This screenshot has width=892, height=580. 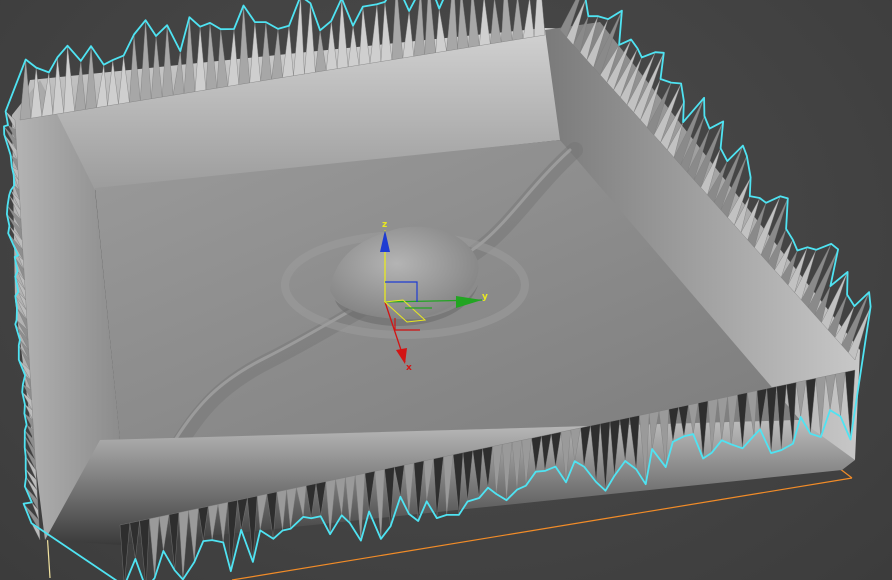 What do you see at coordinates (485, 297) in the screenshot?
I see `y-axis-label: y` at bounding box center [485, 297].